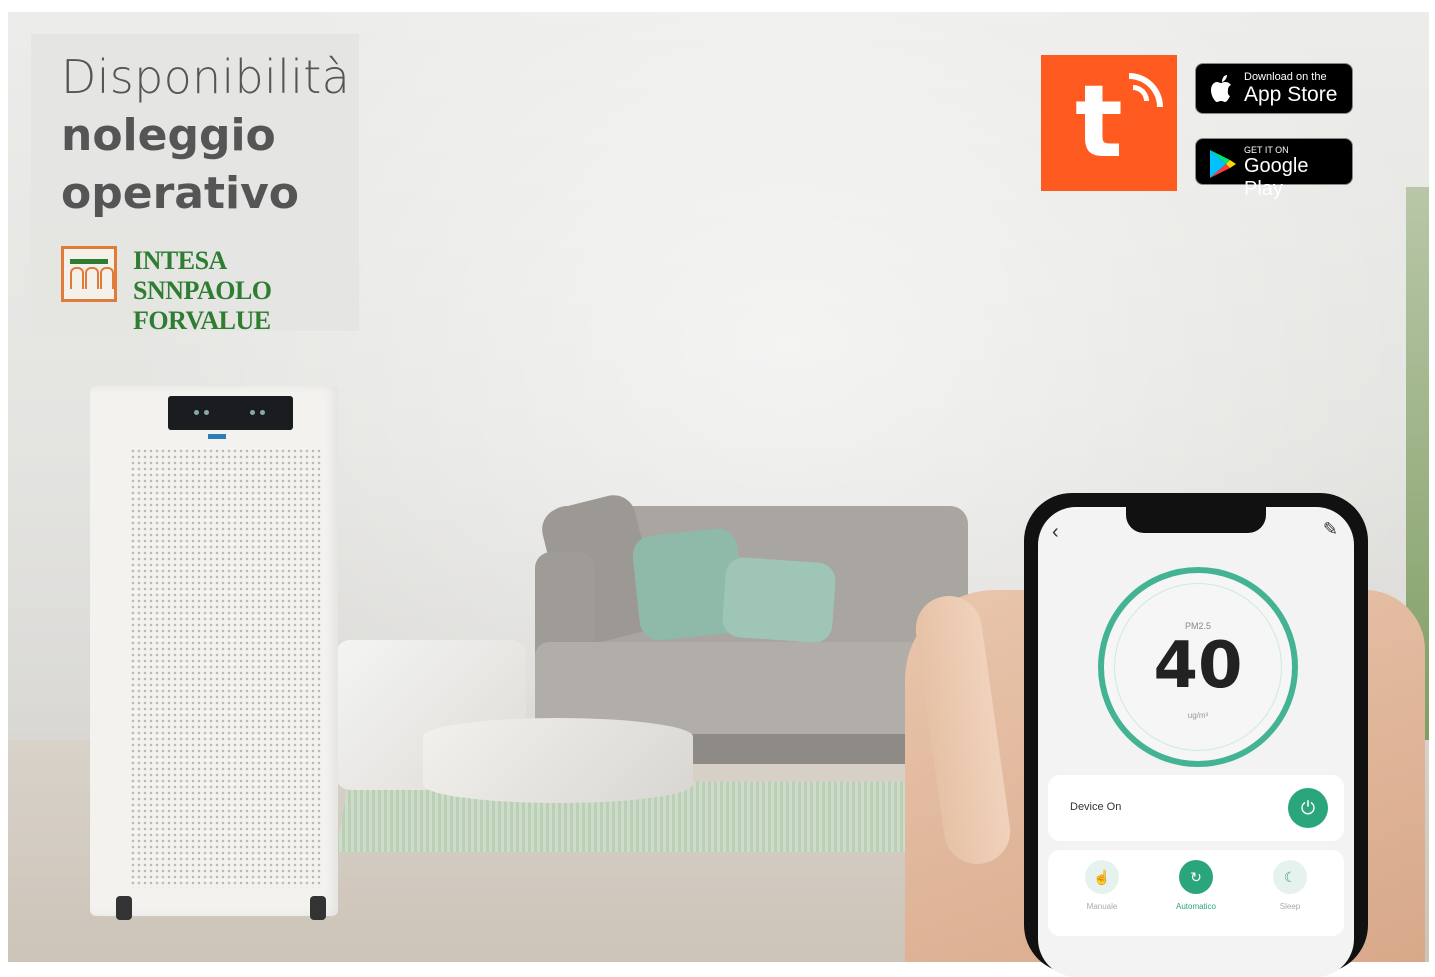 This screenshot has width=1435, height=977. I want to click on app-store-badge: Download on the App Store, so click(1274, 88).